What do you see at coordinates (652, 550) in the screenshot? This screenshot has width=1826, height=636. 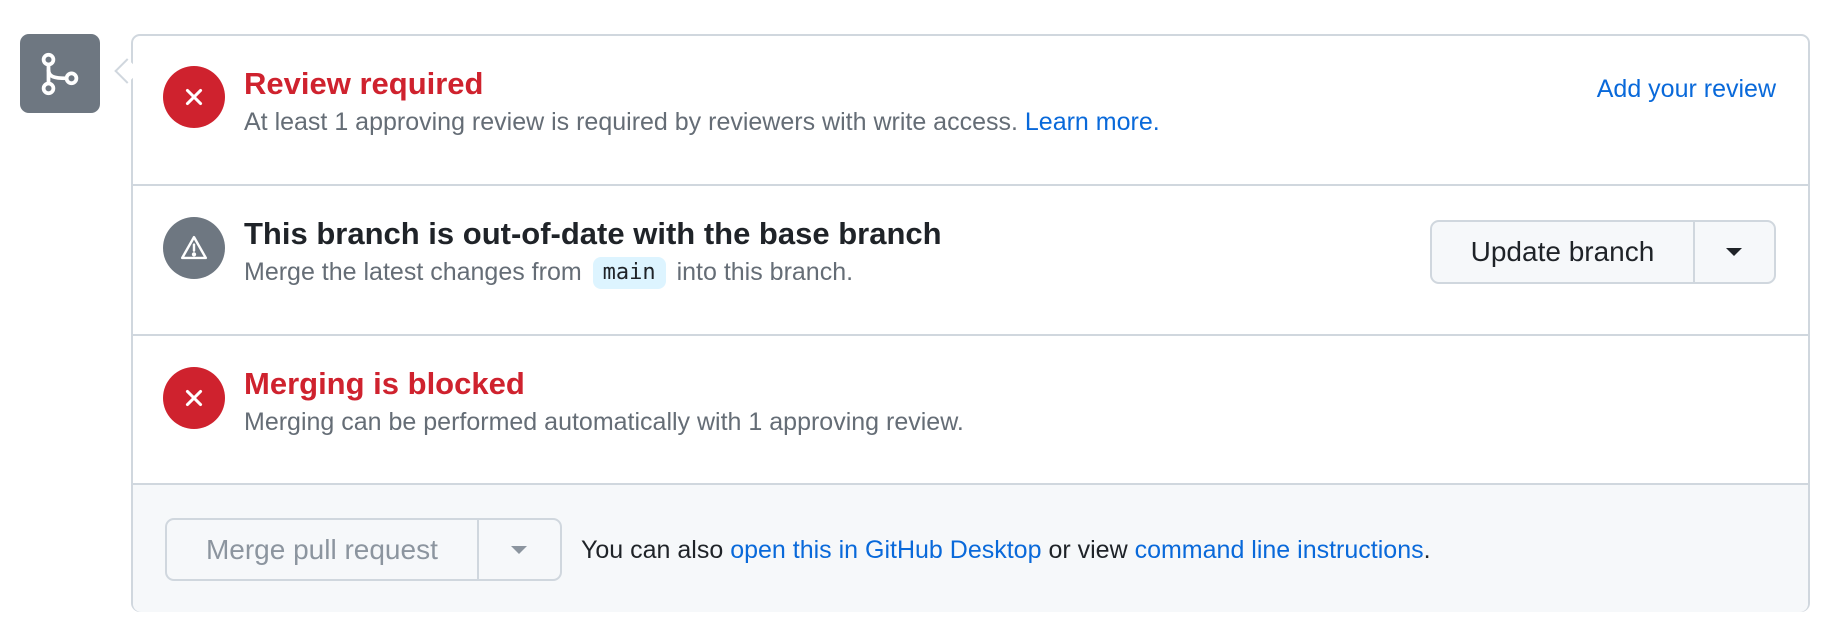 I see `footer-text-before: You can also` at bounding box center [652, 550].